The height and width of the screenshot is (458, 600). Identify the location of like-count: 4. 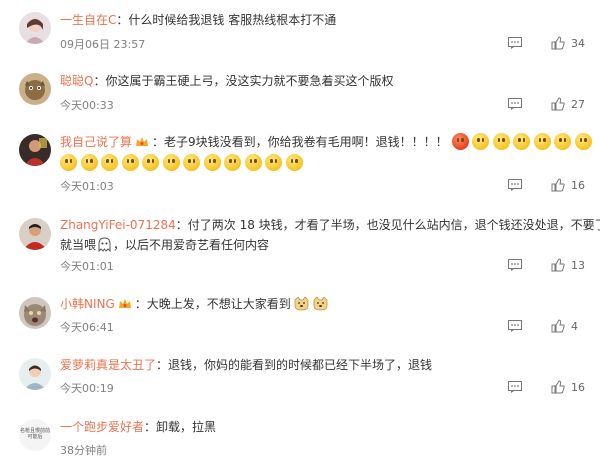
(574, 326).